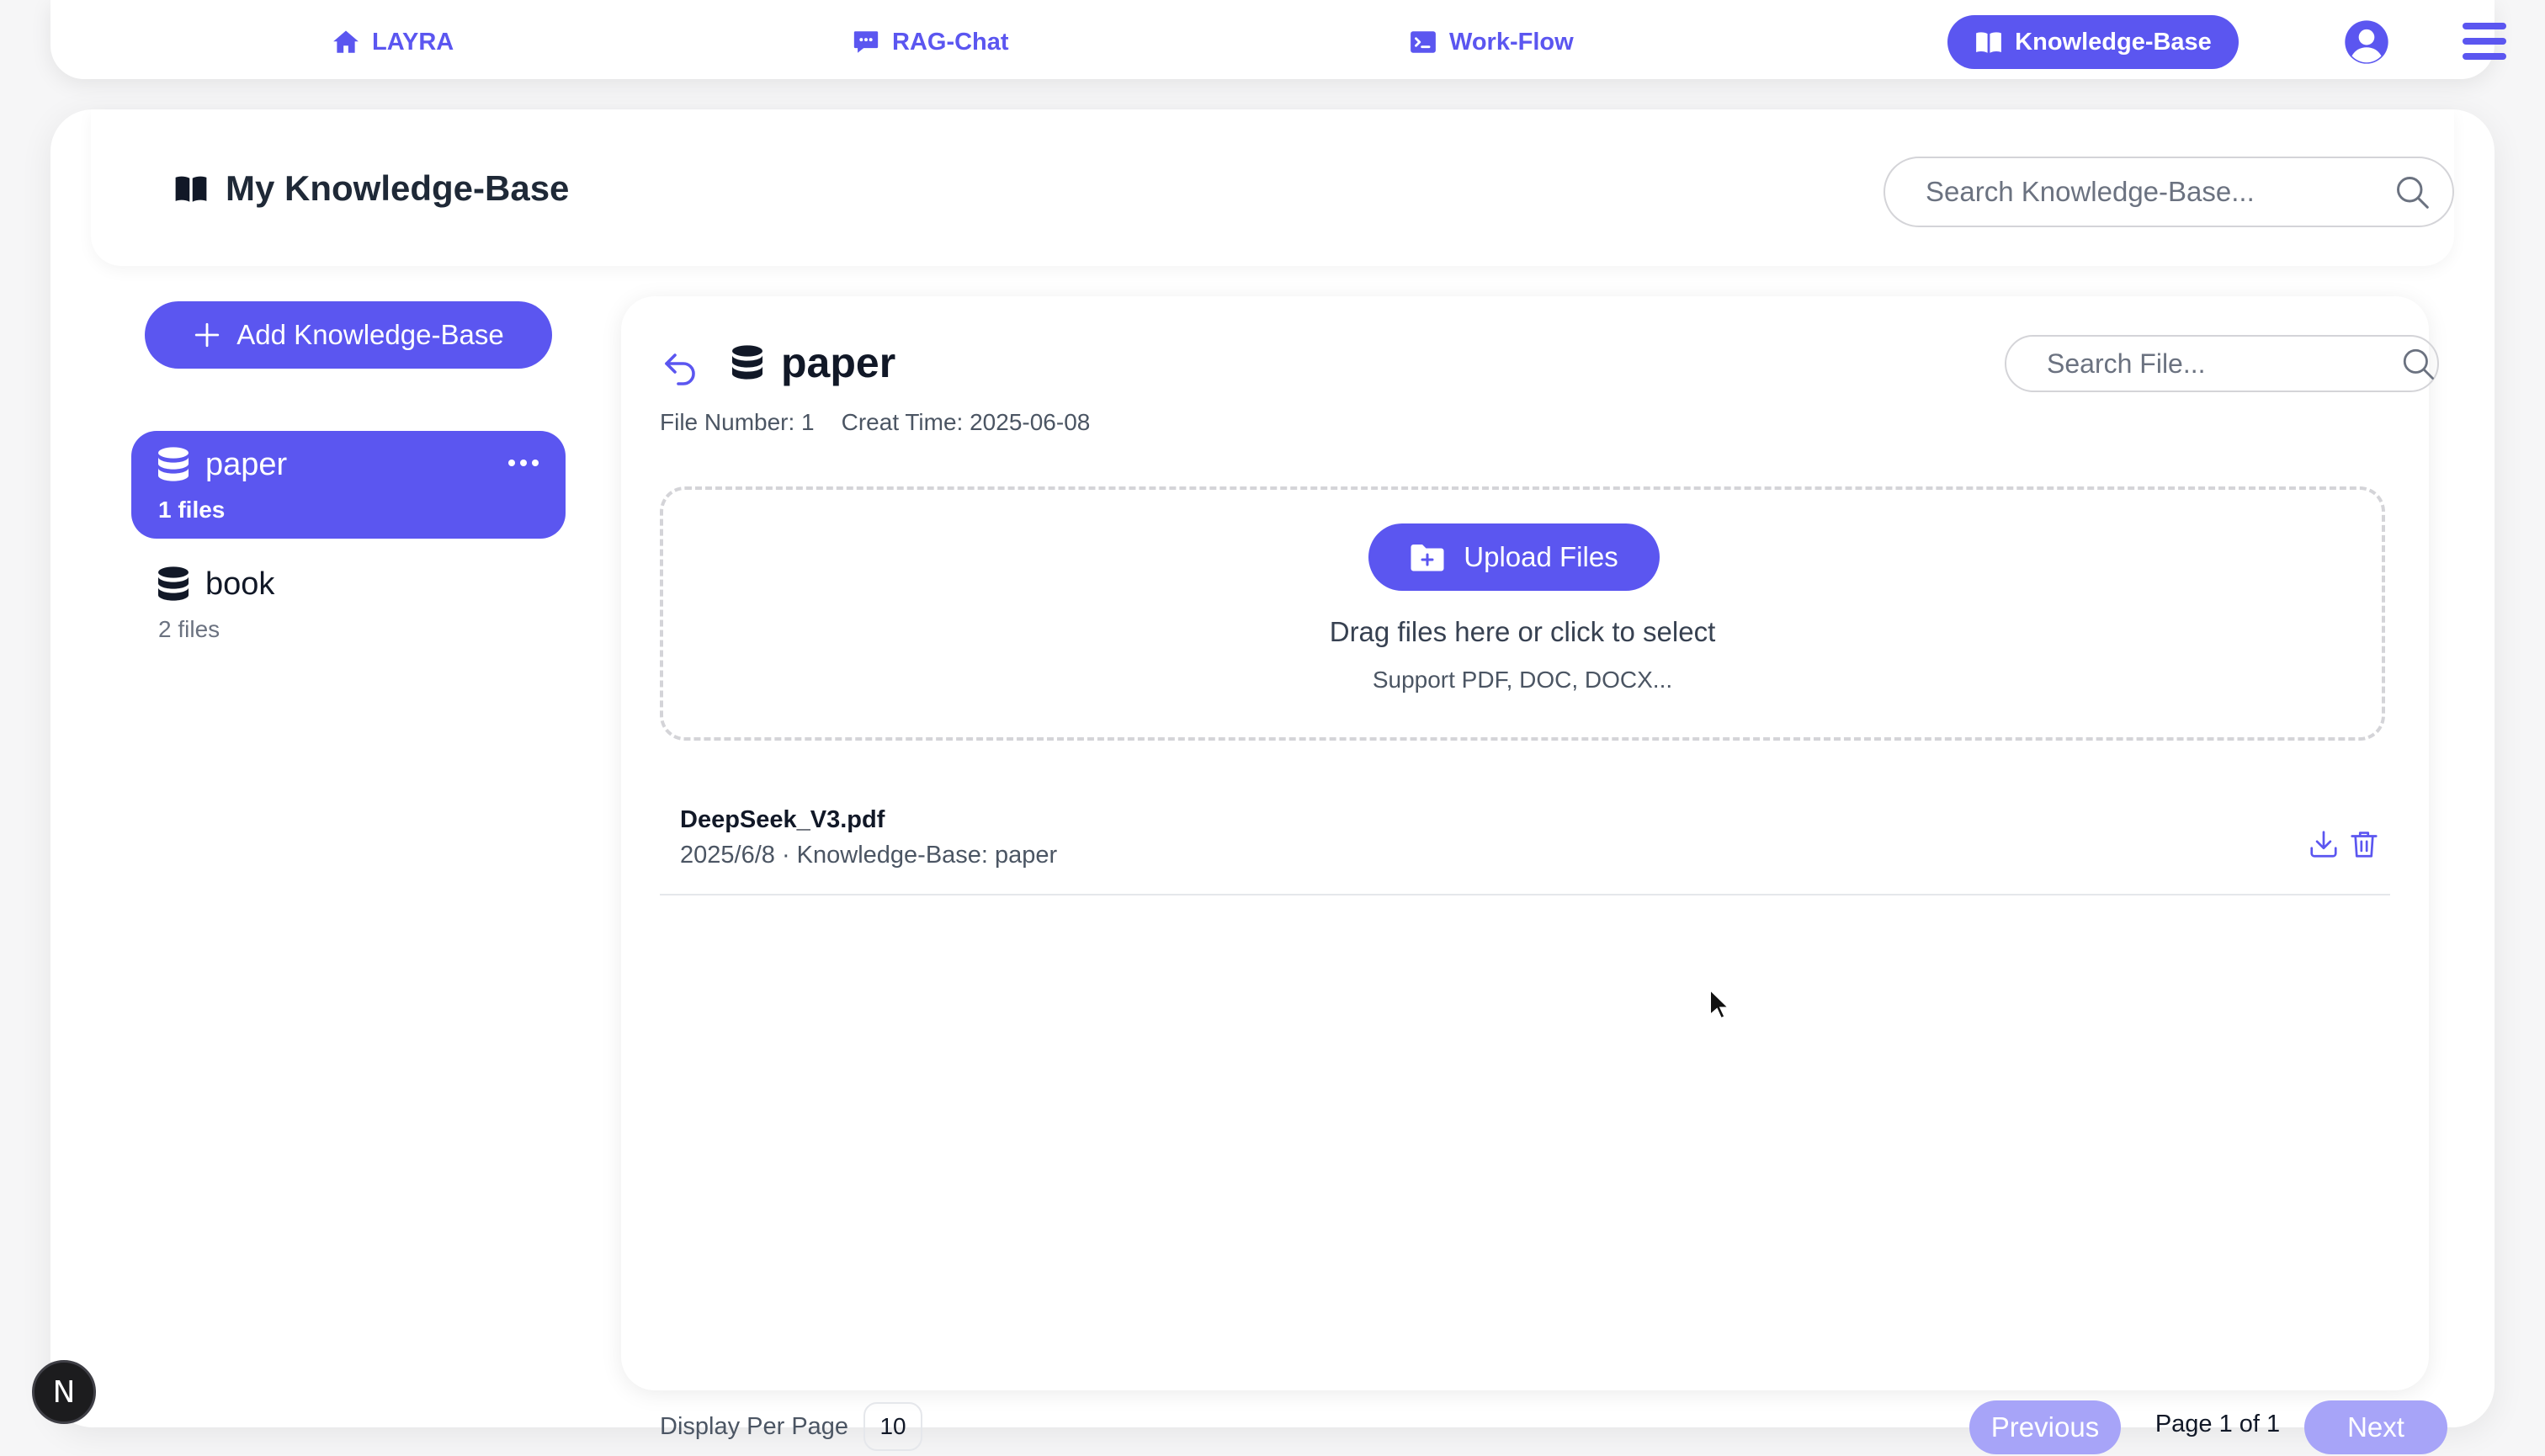  Describe the element at coordinates (893, 1426) in the screenshot. I see `per-page-select: 10` at that location.